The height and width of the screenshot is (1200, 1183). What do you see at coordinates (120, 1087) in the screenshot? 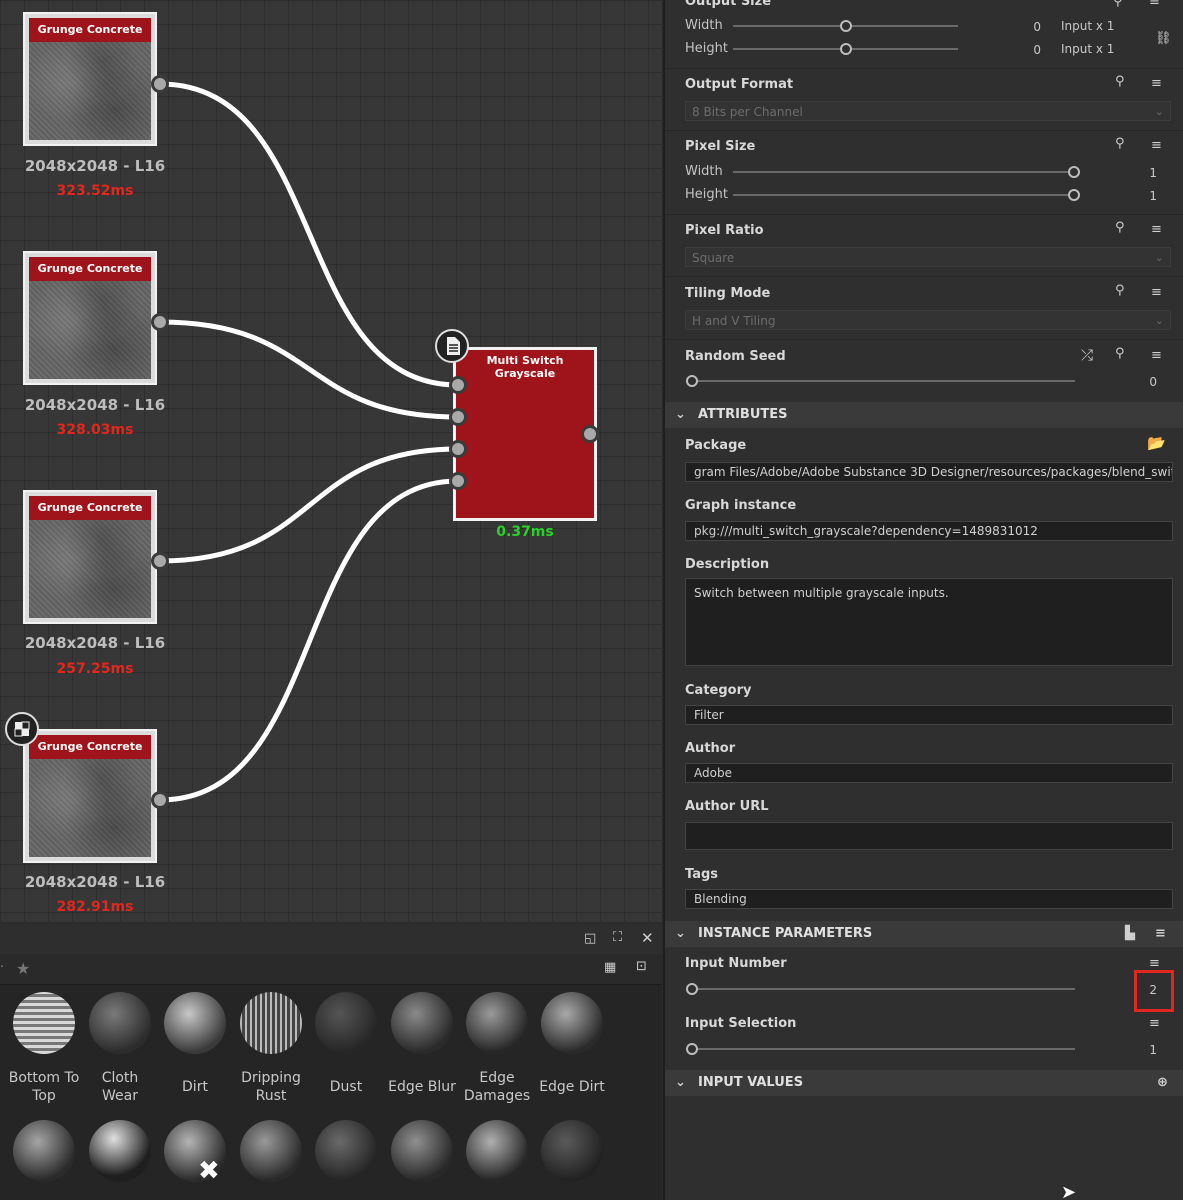
I see `library-item-label: Cloth Wear` at bounding box center [120, 1087].